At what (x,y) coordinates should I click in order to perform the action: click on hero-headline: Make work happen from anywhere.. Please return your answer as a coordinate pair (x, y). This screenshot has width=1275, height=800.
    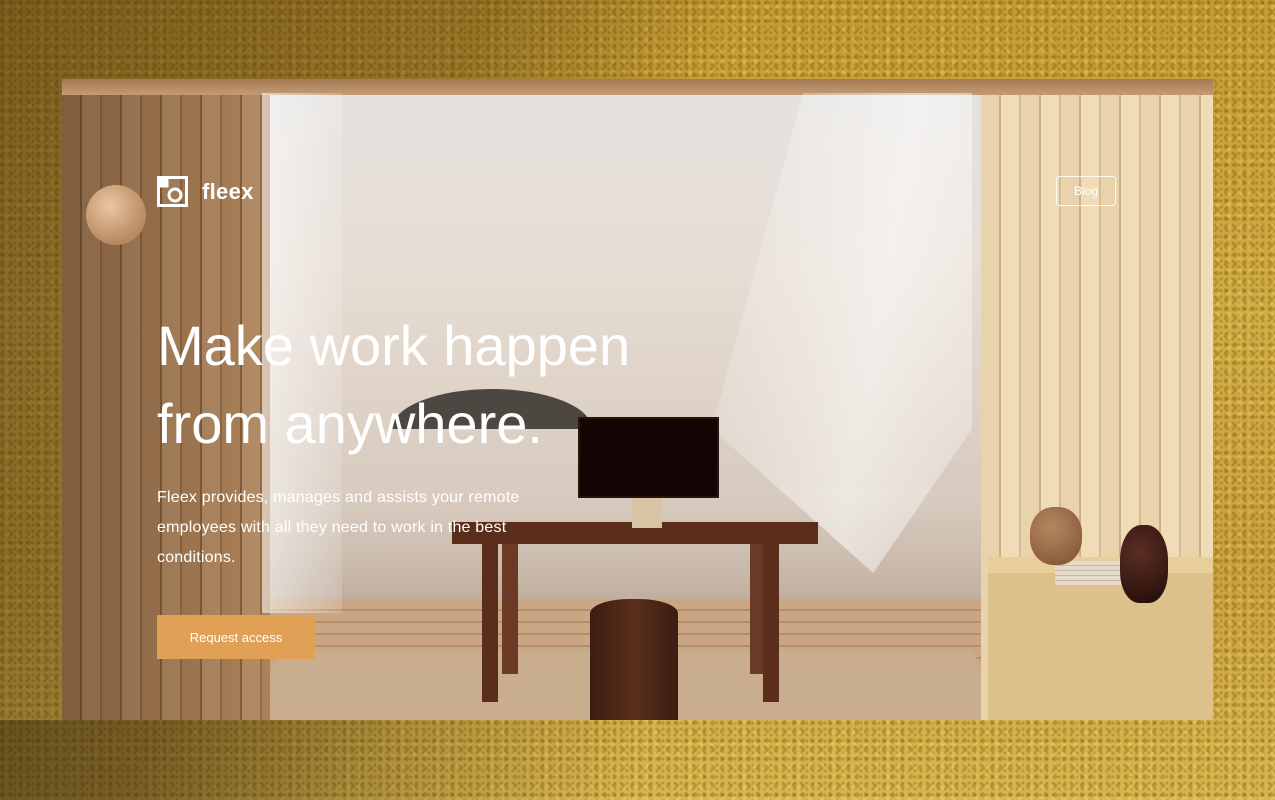
    Looking at the image, I should click on (437, 385).